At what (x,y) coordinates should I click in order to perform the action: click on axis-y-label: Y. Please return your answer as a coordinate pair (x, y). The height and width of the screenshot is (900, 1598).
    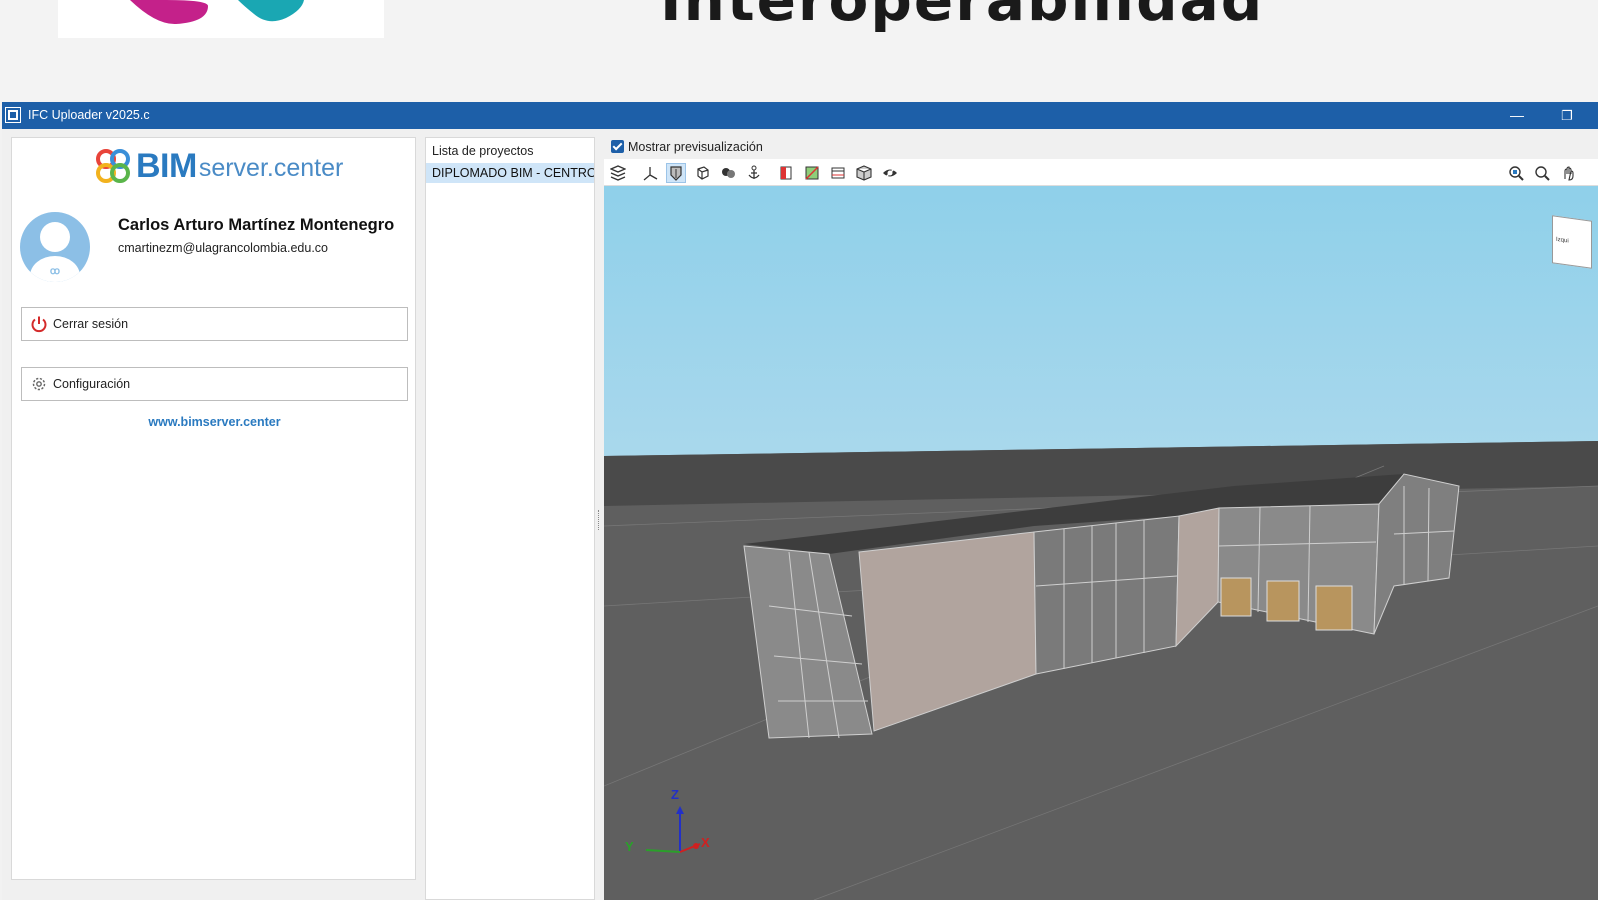
    Looking at the image, I should click on (629, 846).